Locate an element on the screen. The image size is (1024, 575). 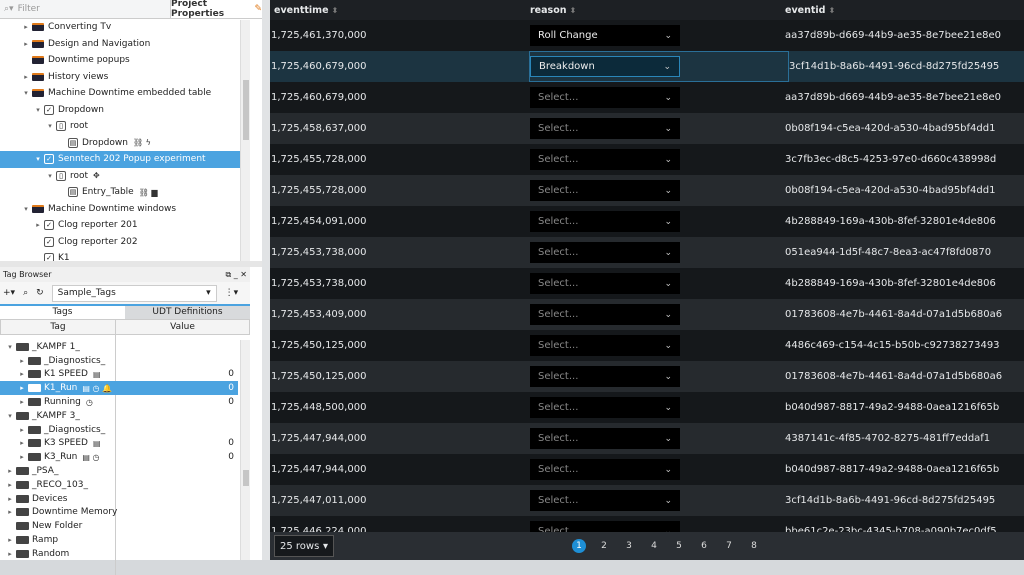
project-tree-item: ▤ Dropdown ⛓ ϟ is located at coordinates (125, 143).